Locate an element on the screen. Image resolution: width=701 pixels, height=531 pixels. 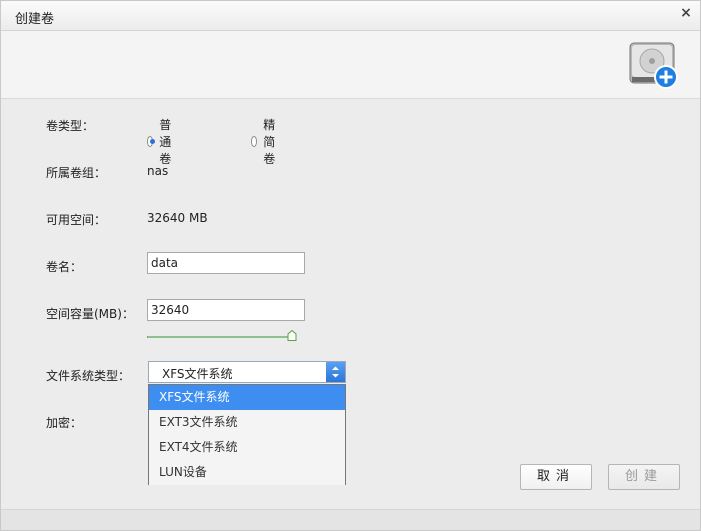
dialog-title: 创建卷 is located at coordinates (35, 19).